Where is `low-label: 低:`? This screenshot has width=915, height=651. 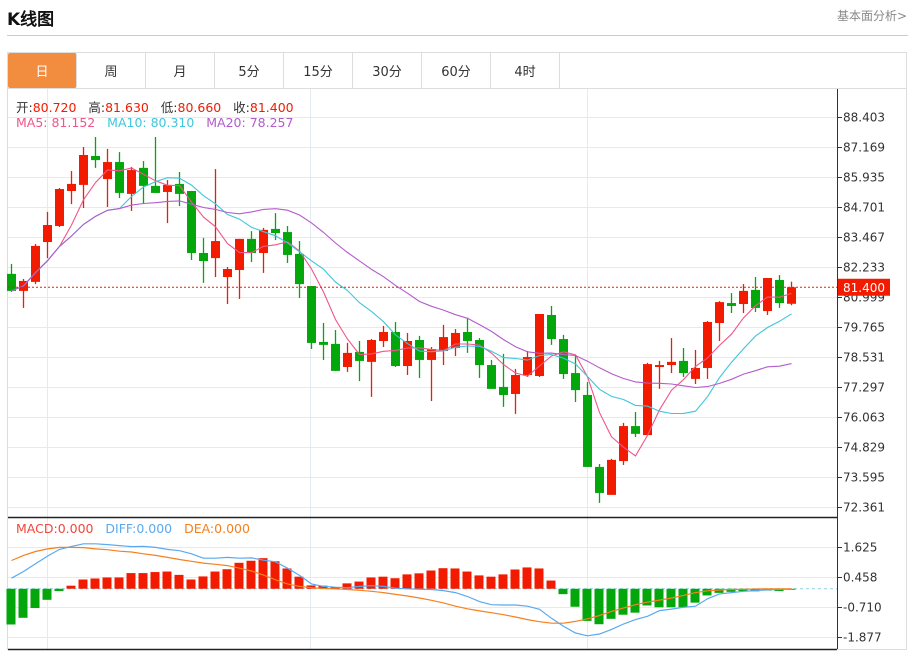 low-label: 低: is located at coordinates (169, 107).